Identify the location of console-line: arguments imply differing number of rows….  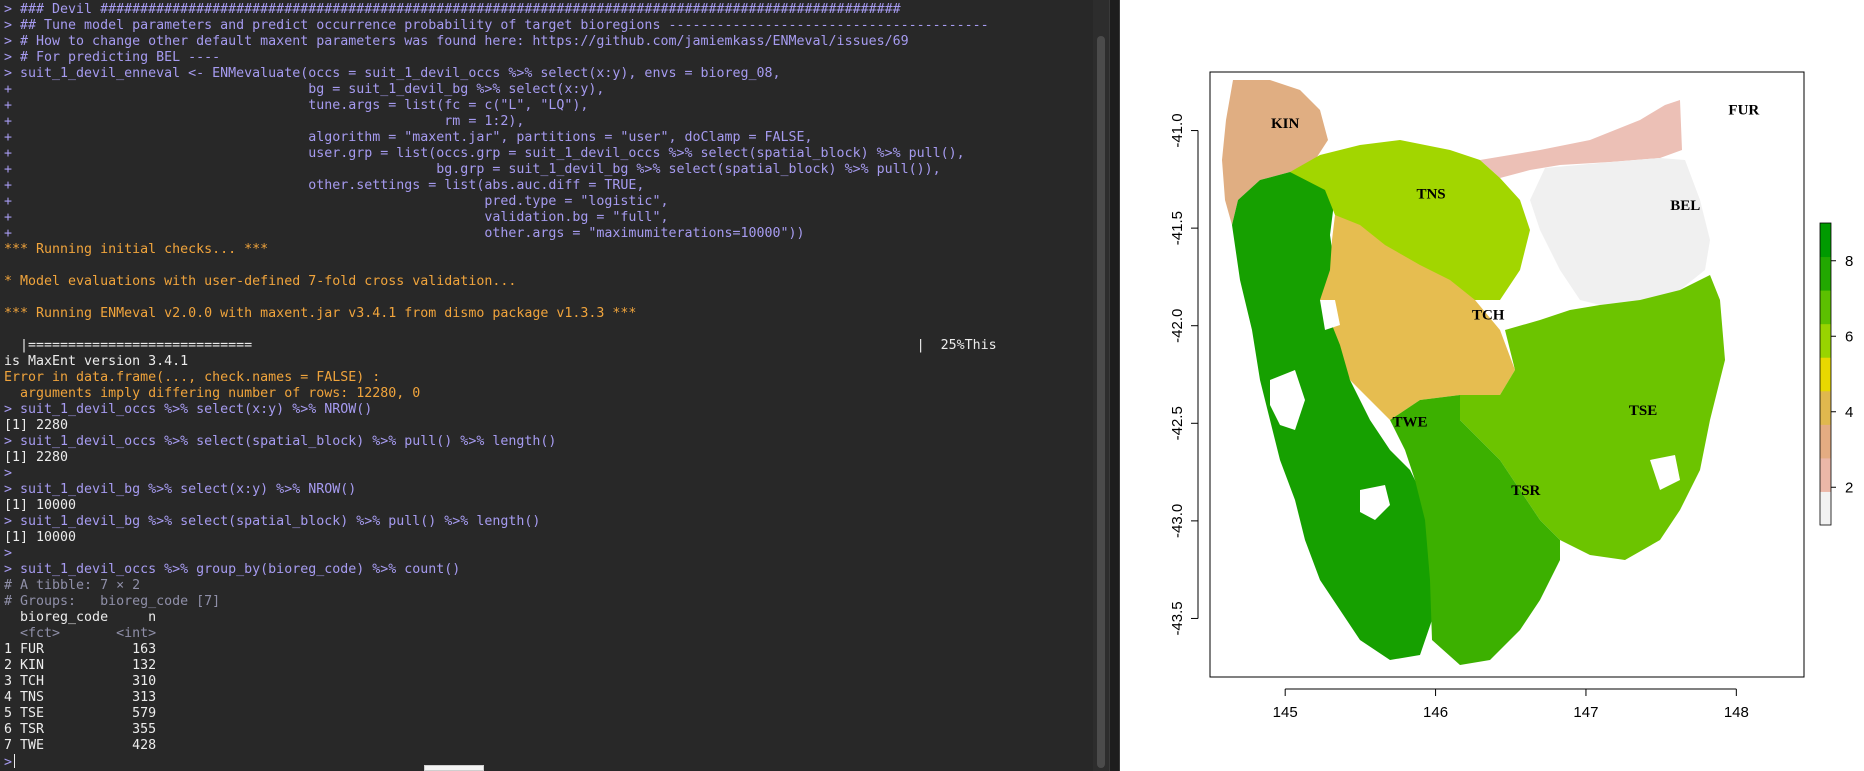
(212, 393).